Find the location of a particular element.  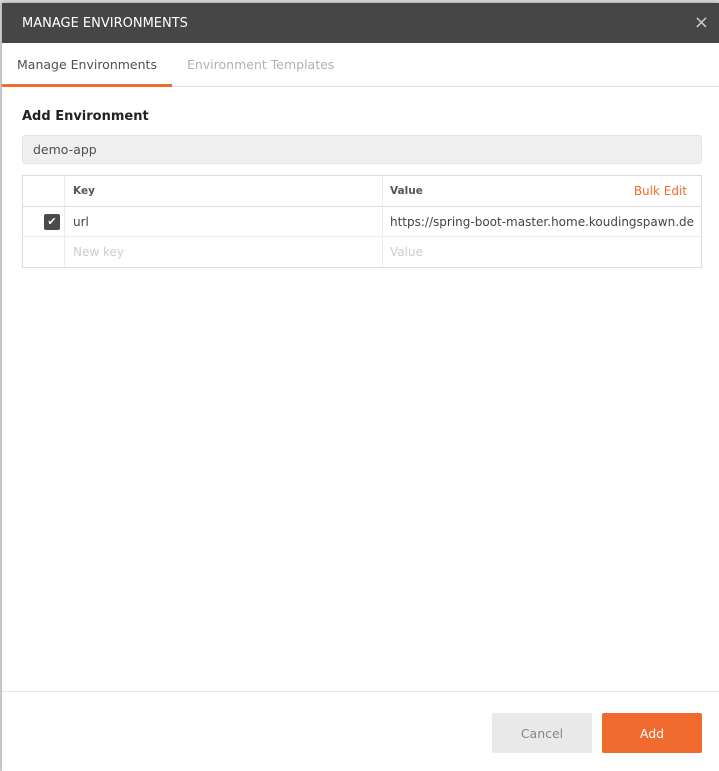

tab-environment-templates: Environment Templates is located at coordinates (260, 64).